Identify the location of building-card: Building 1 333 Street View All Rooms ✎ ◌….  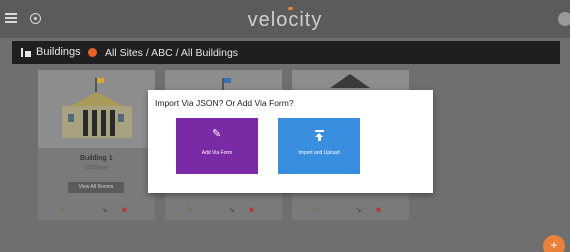
(96, 145).